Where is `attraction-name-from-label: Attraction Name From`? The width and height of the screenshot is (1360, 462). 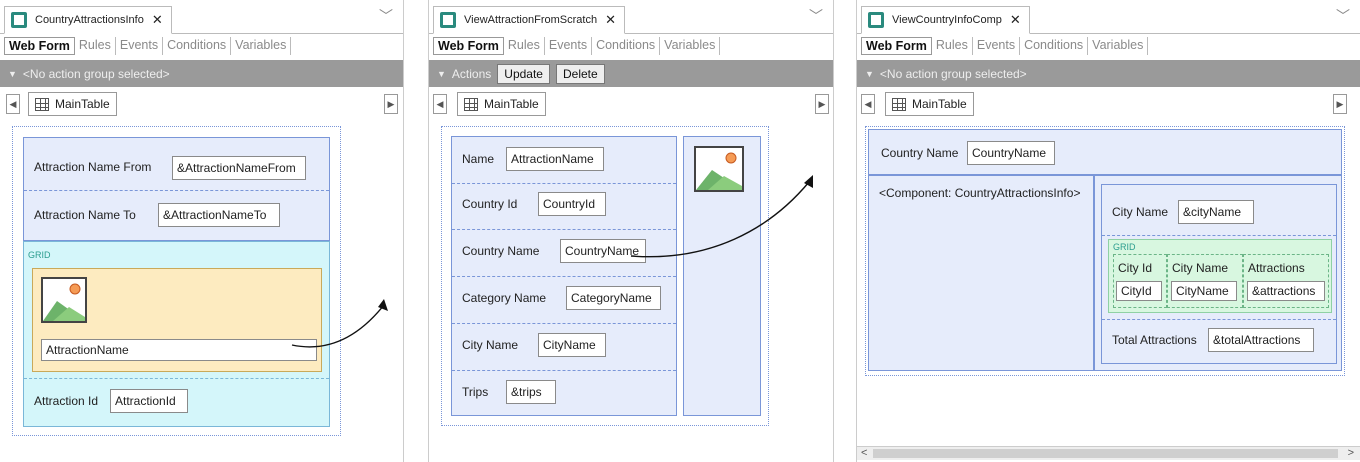 attraction-name-from-label: Attraction Name From is located at coordinates (93, 167).